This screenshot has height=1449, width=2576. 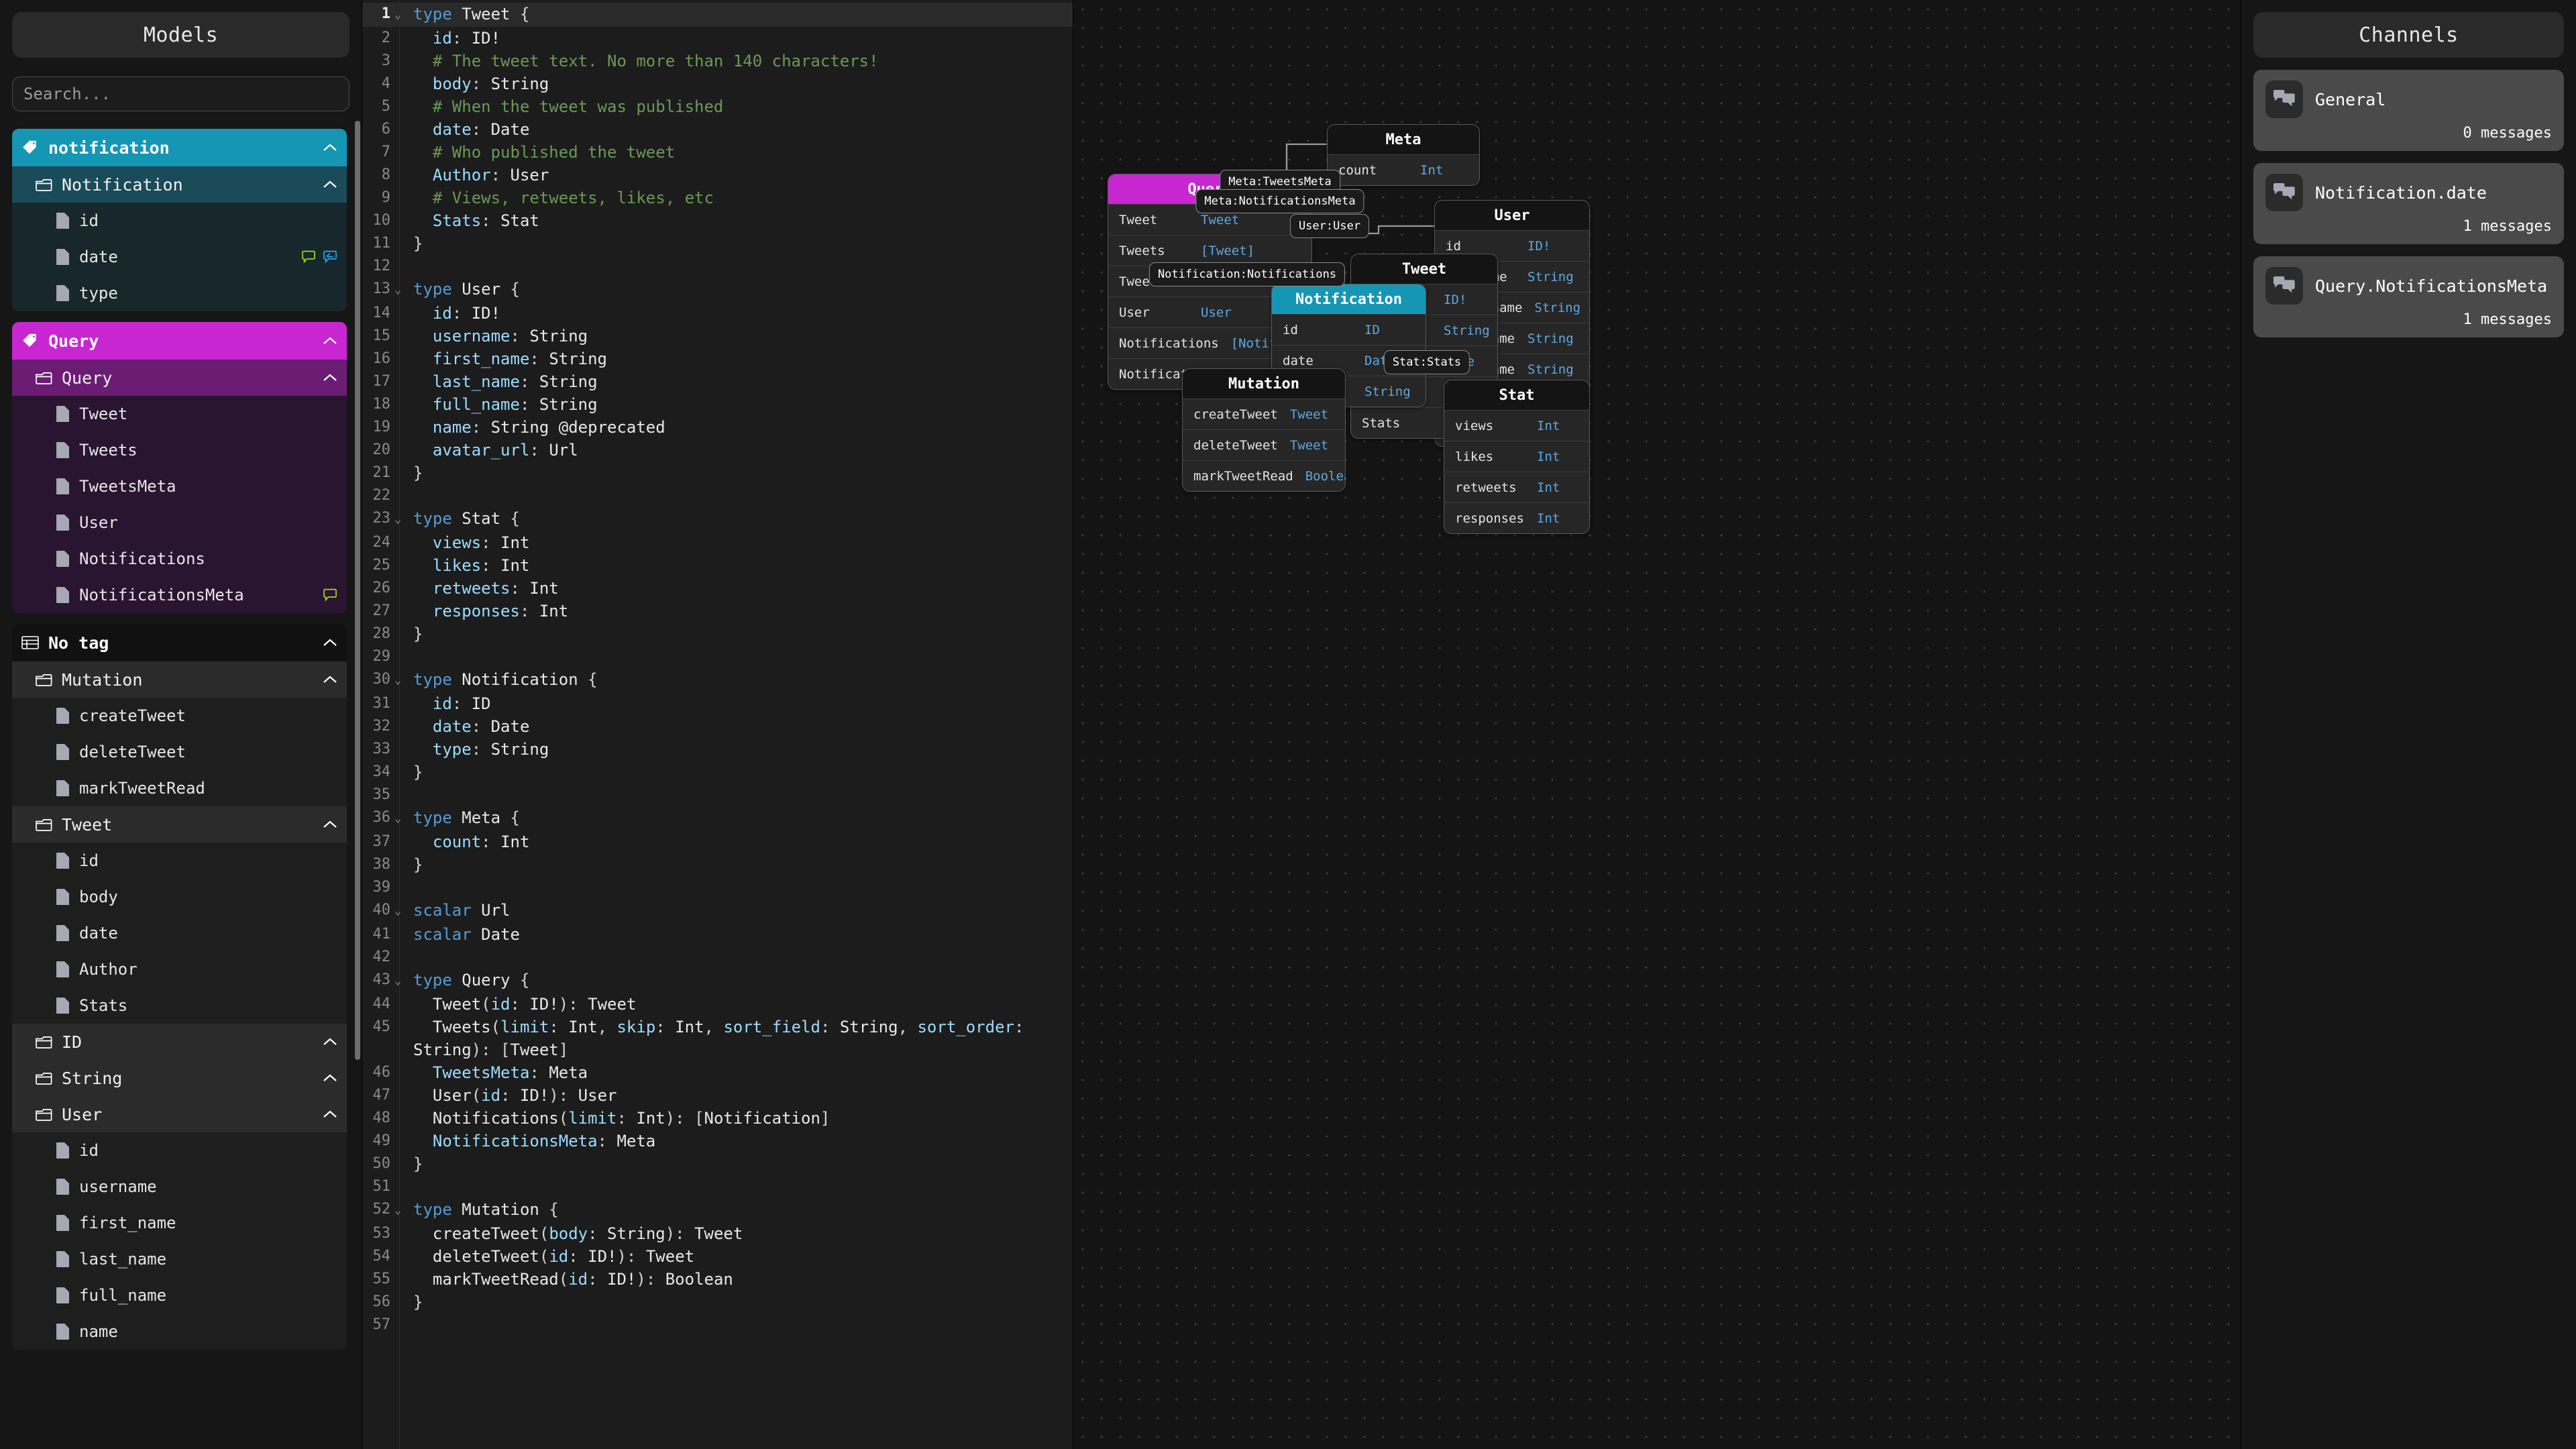 I want to click on code-line: 21}, so click(x=717, y=473).